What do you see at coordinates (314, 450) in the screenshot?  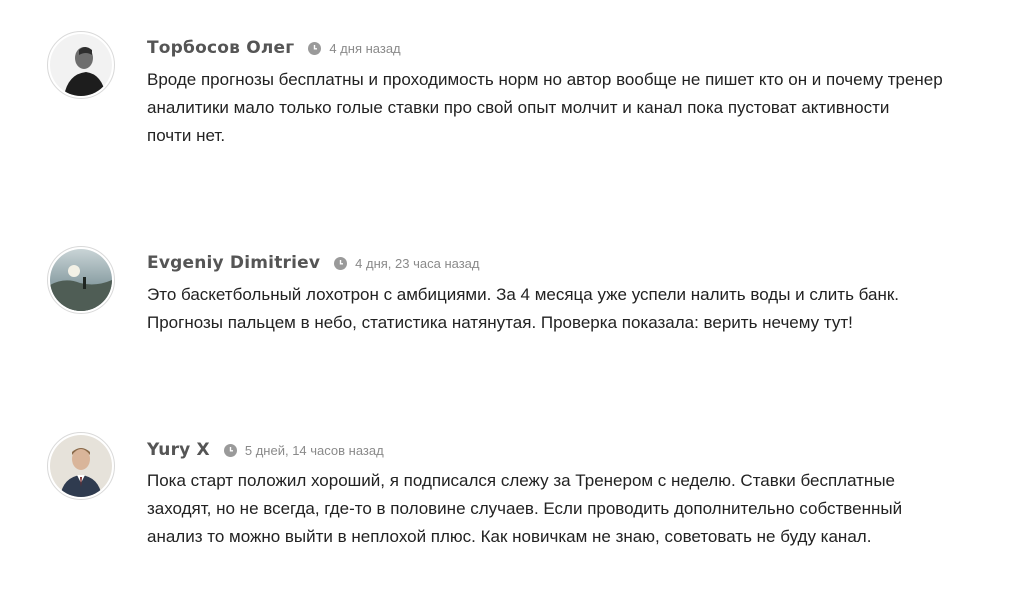 I see `comment-time: 5 дней, 14 часов назад` at bounding box center [314, 450].